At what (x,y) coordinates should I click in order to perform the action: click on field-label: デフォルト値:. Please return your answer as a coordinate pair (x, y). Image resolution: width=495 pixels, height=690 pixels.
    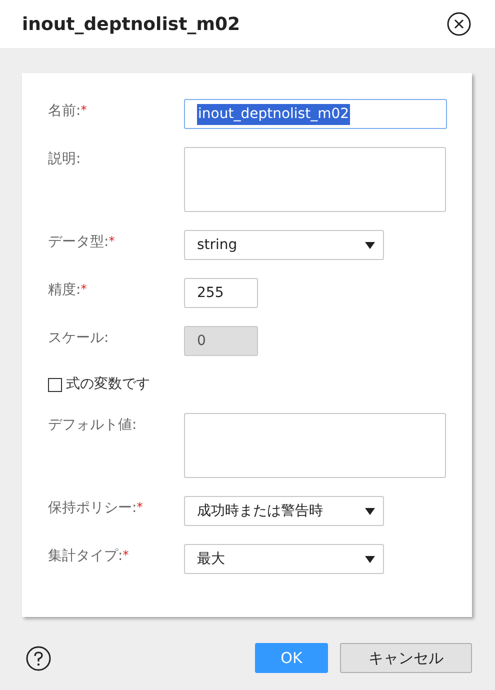
    Looking at the image, I should click on (92, 425).